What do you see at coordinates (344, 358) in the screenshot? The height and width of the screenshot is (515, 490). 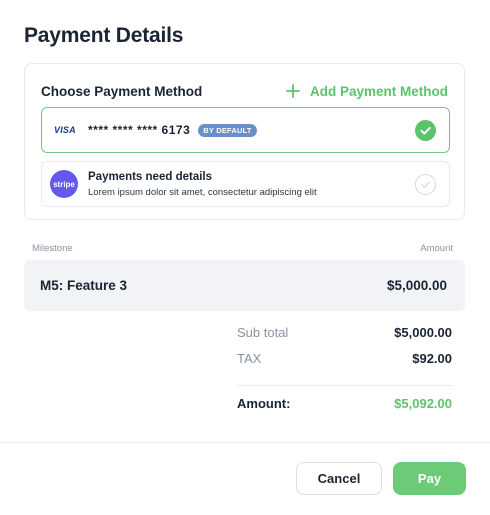 I see `tax-row: TAX $92.00` at bounding box center [344, 358].